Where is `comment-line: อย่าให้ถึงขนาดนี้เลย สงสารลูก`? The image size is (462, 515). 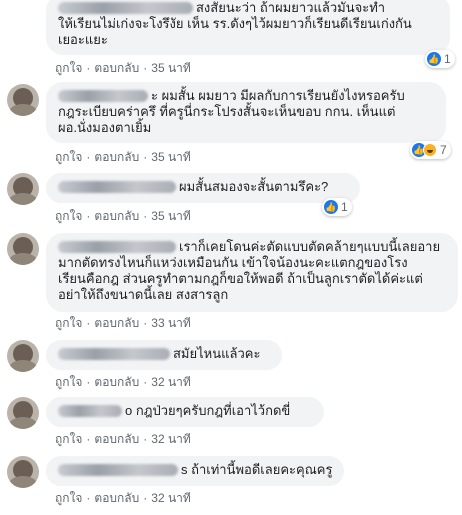 comment-line: อย่าให้ถึงขนาดนี้เลย สงสารลูก is located at coordinates (143, 294).